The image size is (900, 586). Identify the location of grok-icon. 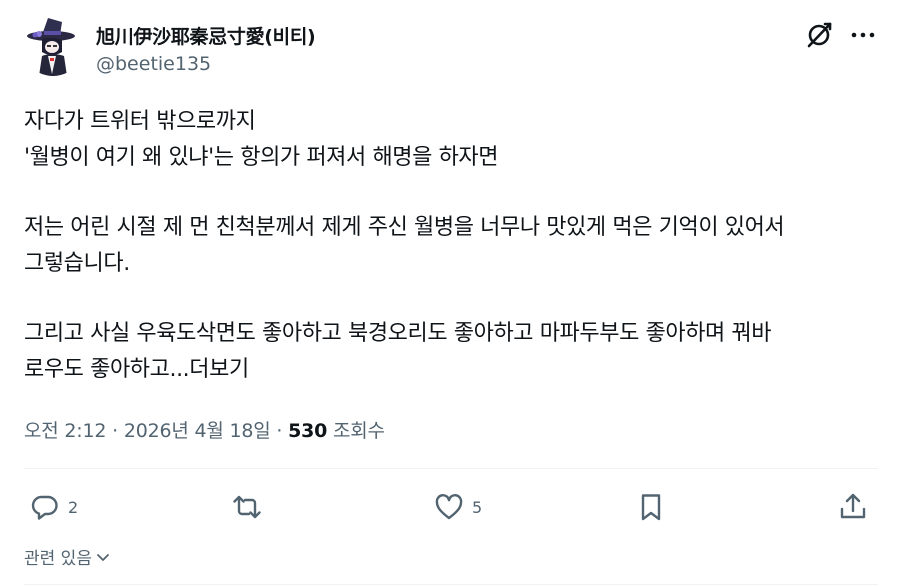
(819, 35).